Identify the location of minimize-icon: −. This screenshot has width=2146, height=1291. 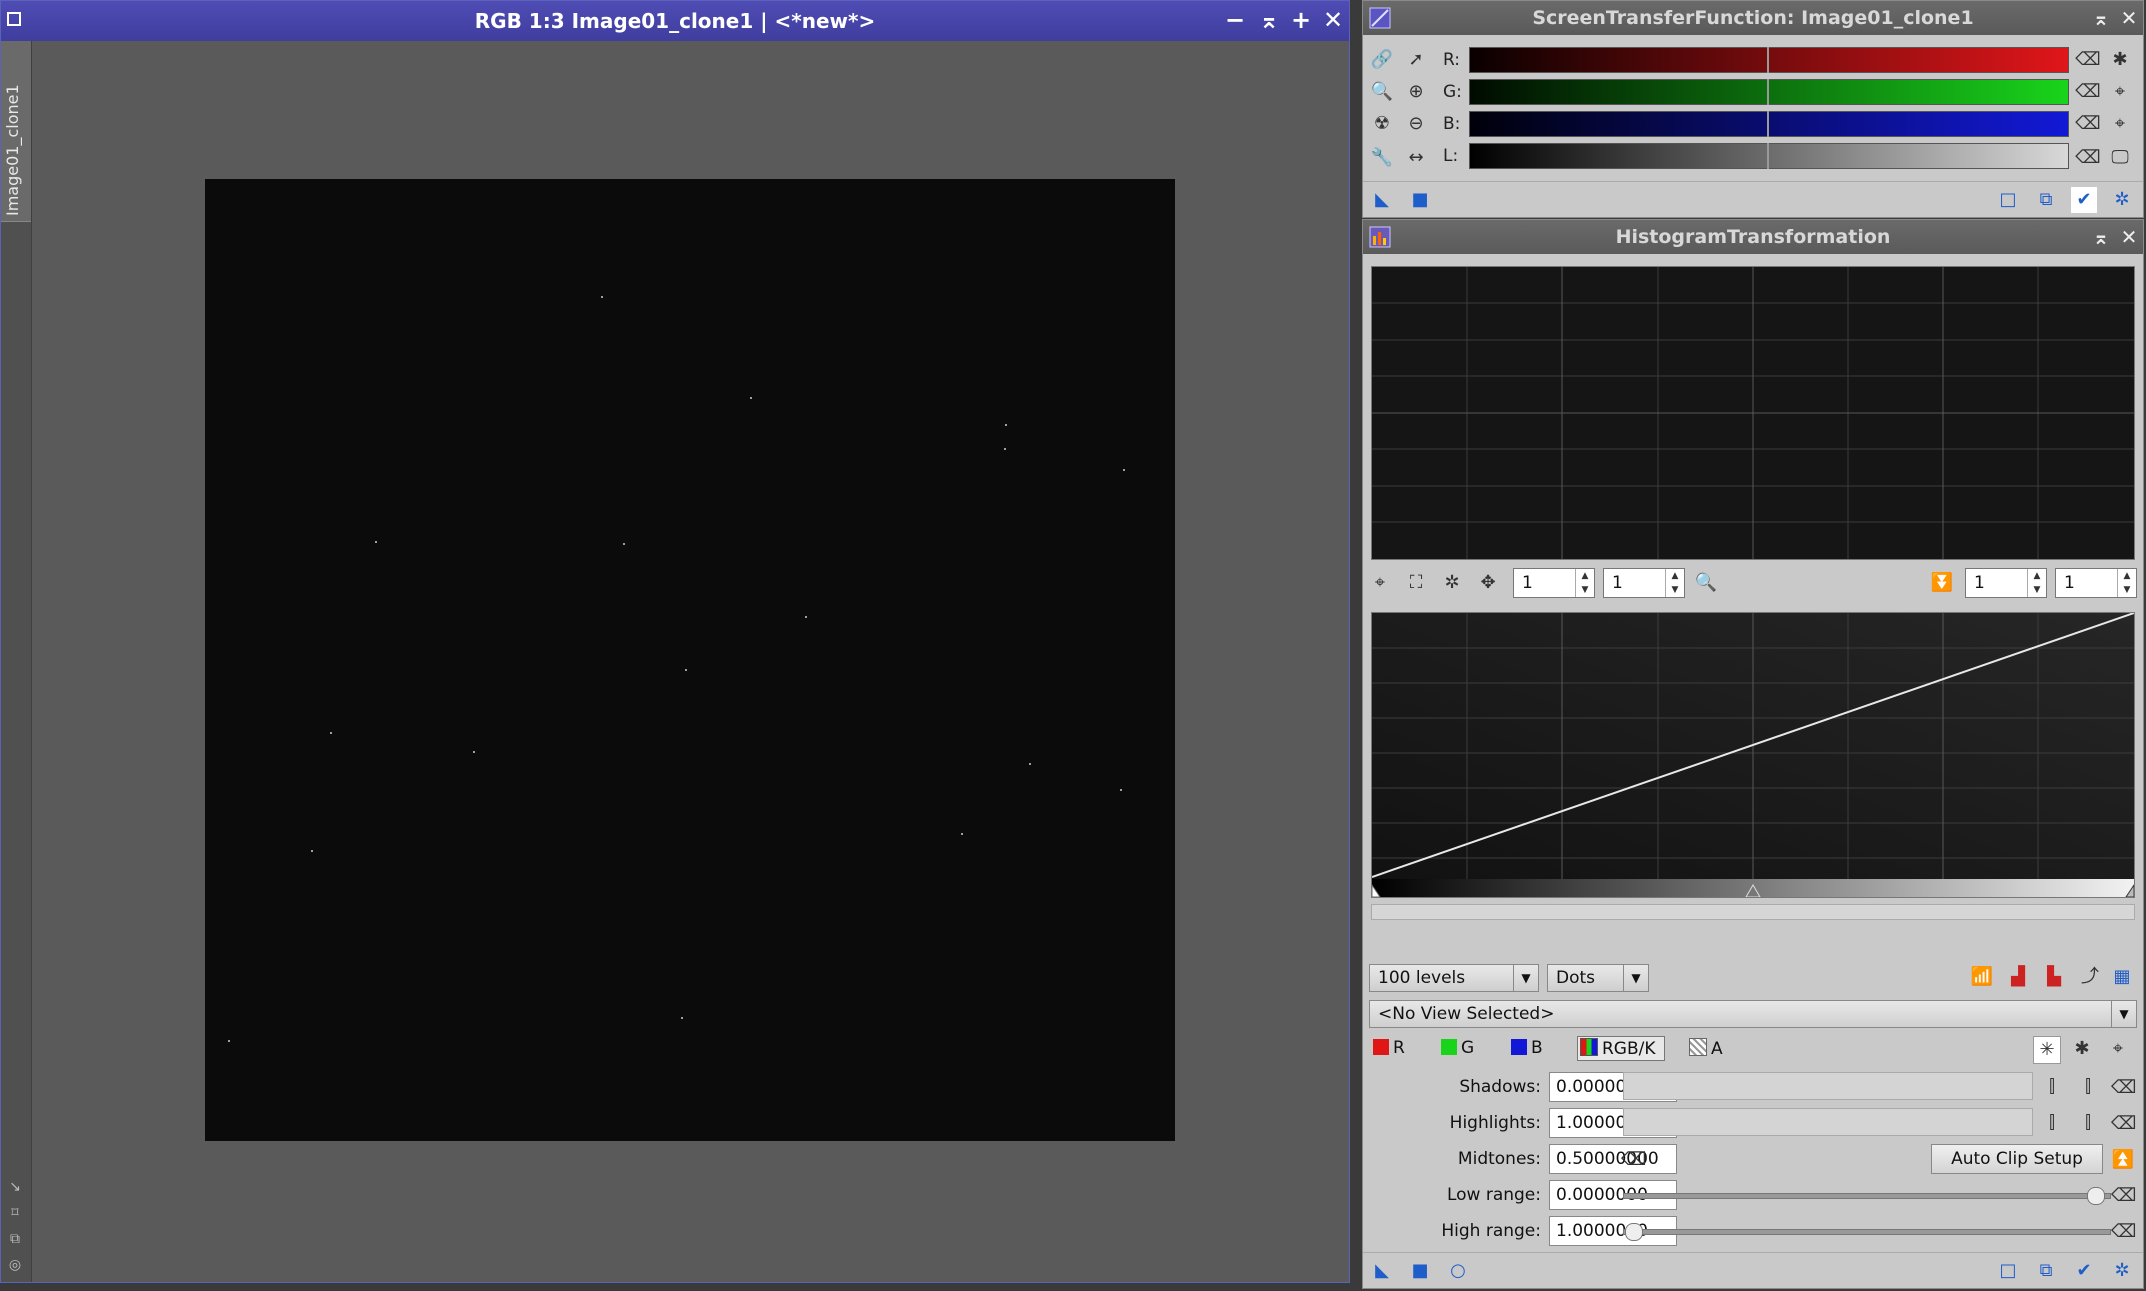
(1235, 20).